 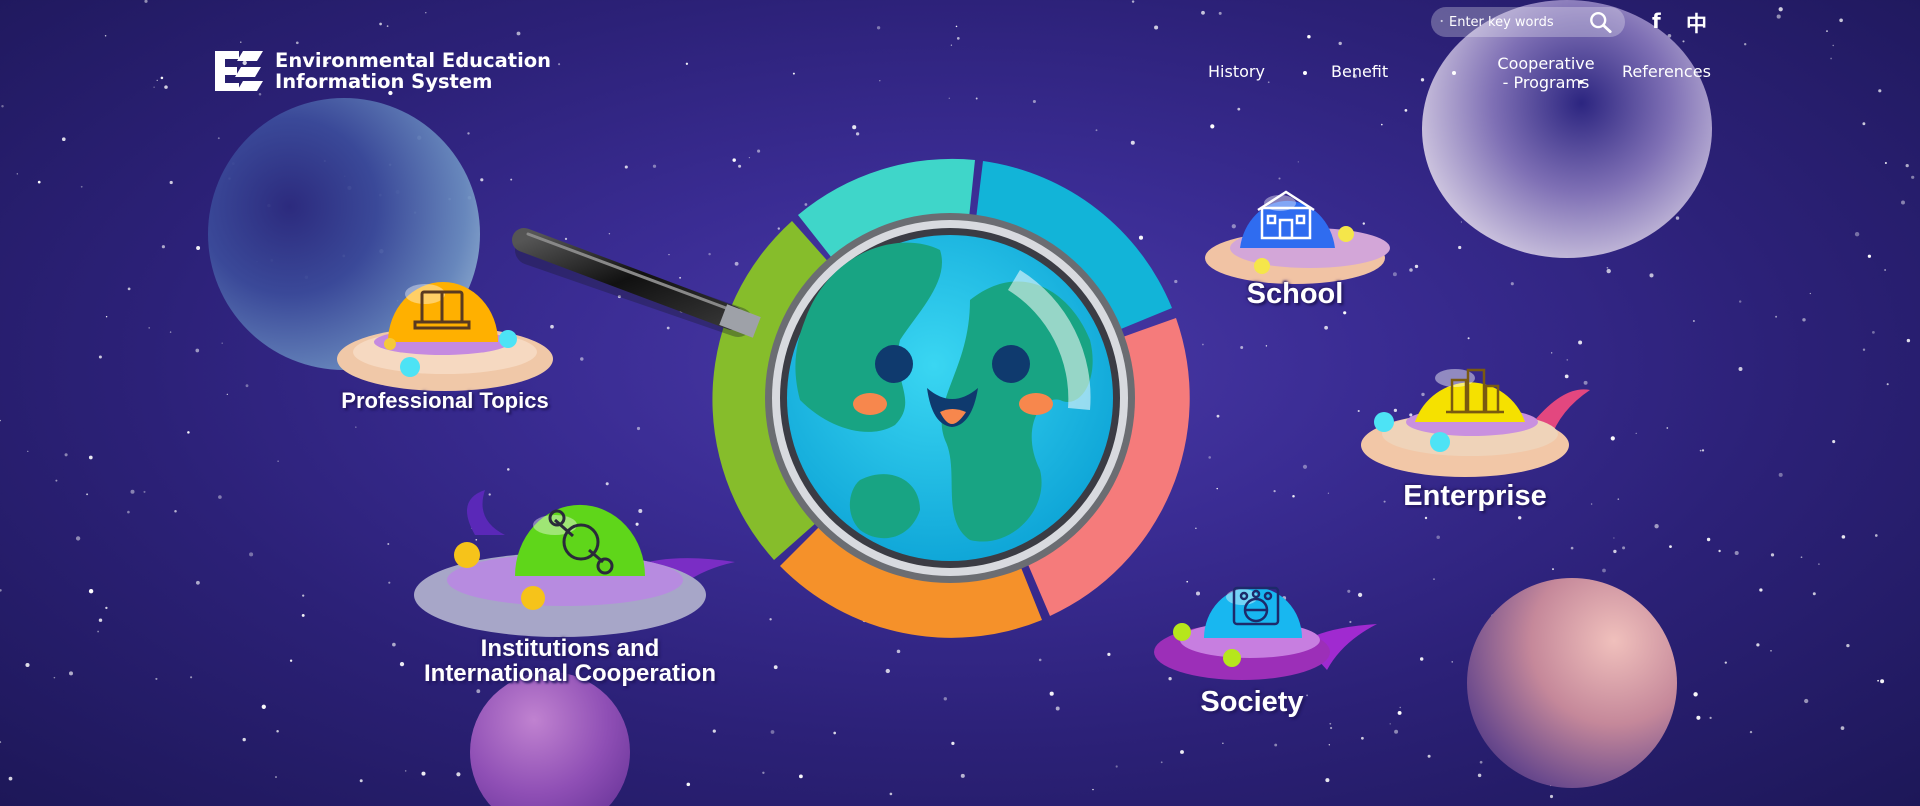 I want to click on nav-references: References, so click(x=1666, y=71).